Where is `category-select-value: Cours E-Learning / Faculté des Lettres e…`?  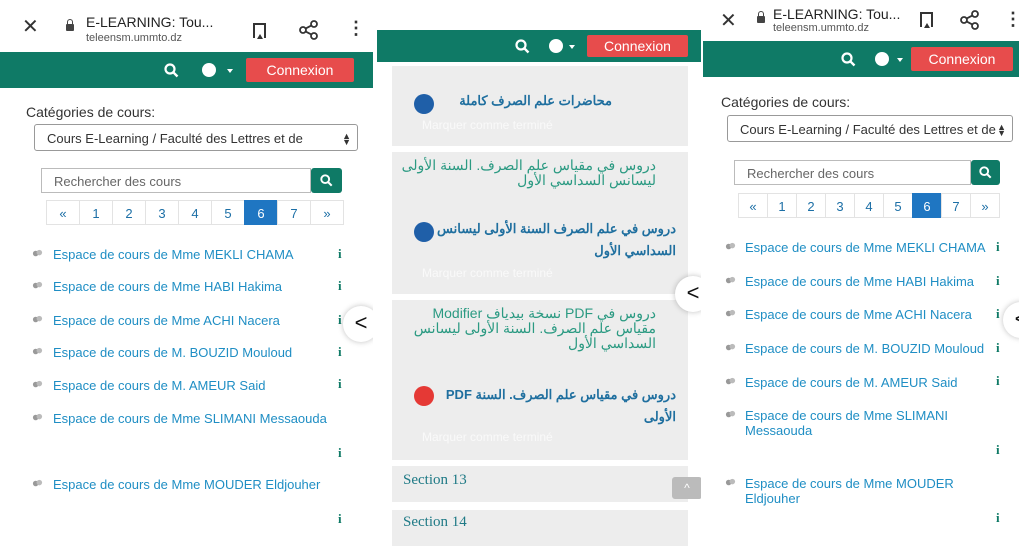
category-select-value: Cours E-Learning / Faculté des Lettres e… is located at coordinates (175, 138).